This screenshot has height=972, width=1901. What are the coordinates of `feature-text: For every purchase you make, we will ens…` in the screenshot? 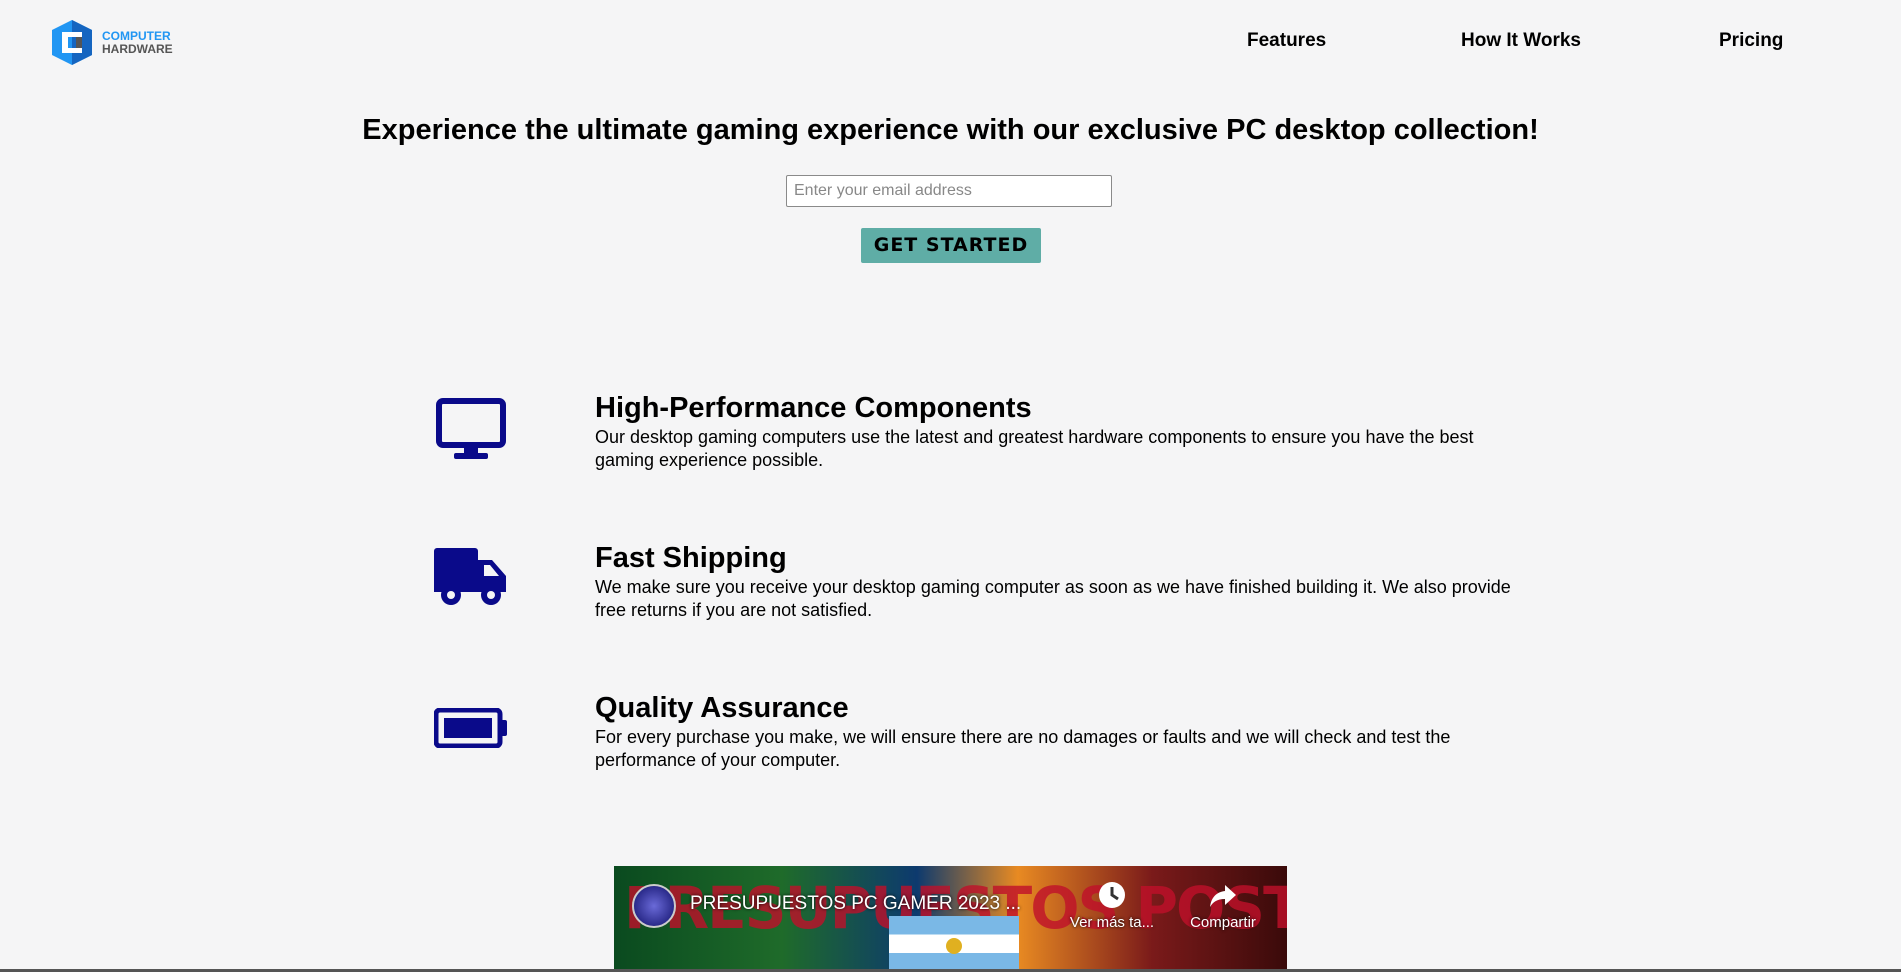 It's located at (1023, 748).